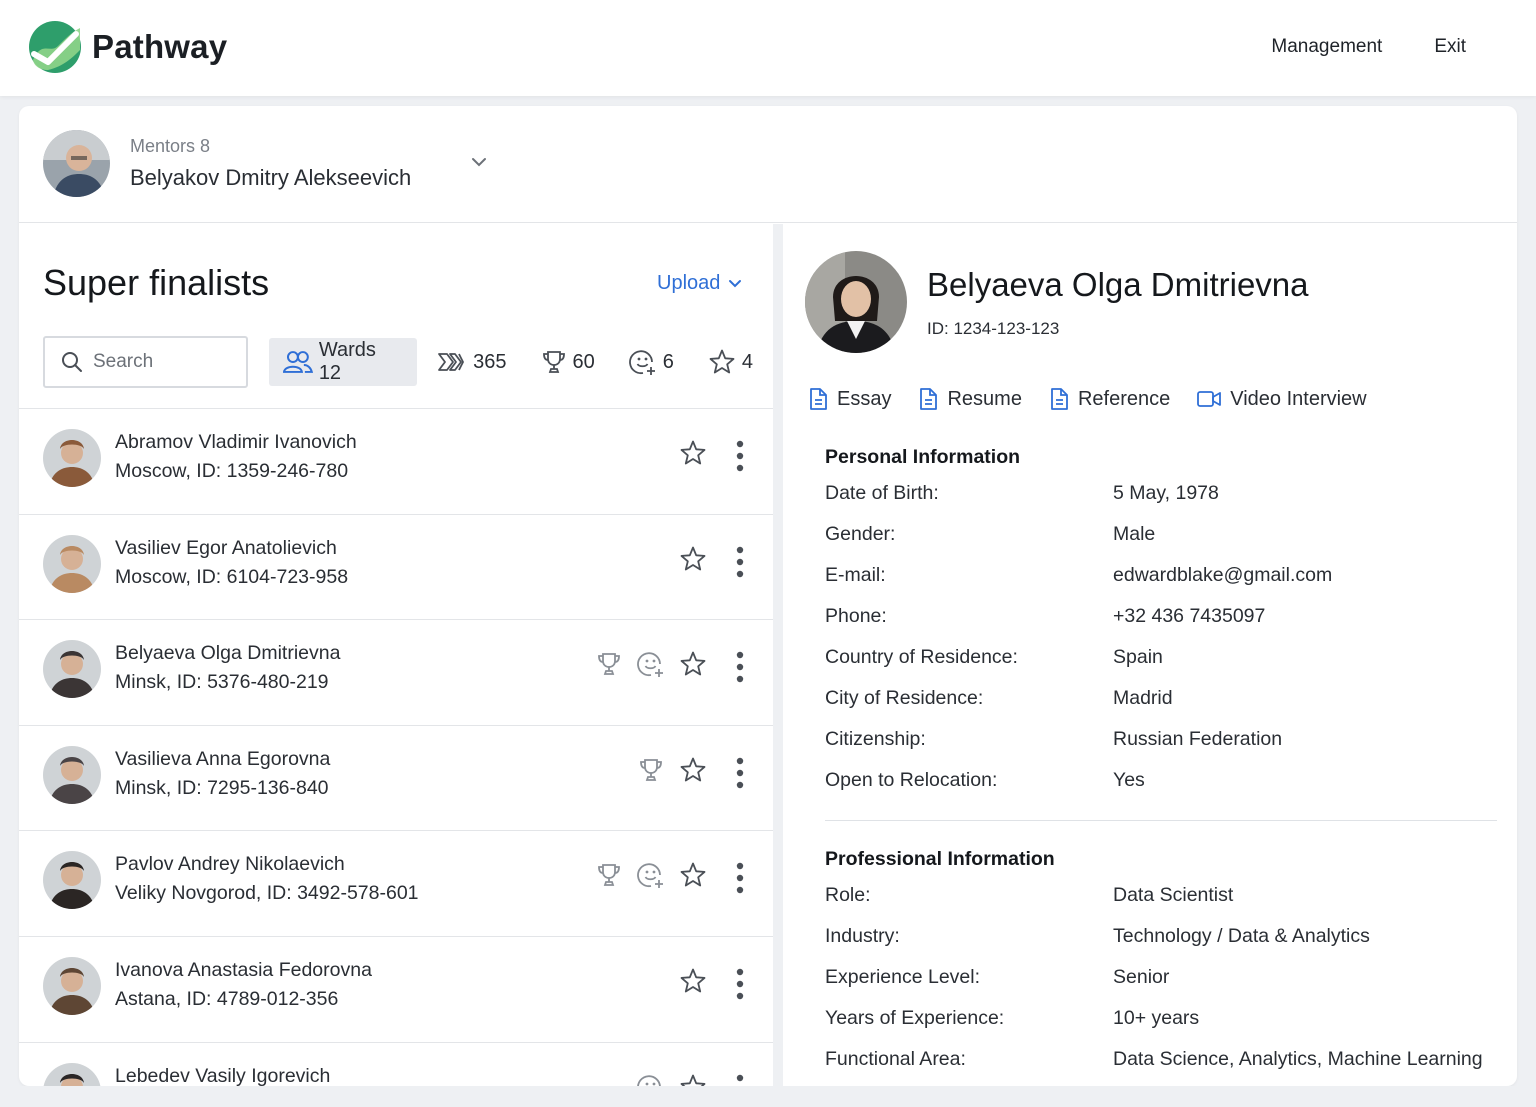 This screenshot has width=1536, height=1107. Describe the element at coordinates (1326, 47) in the screenshot. I see `management-link: Management` at that location.